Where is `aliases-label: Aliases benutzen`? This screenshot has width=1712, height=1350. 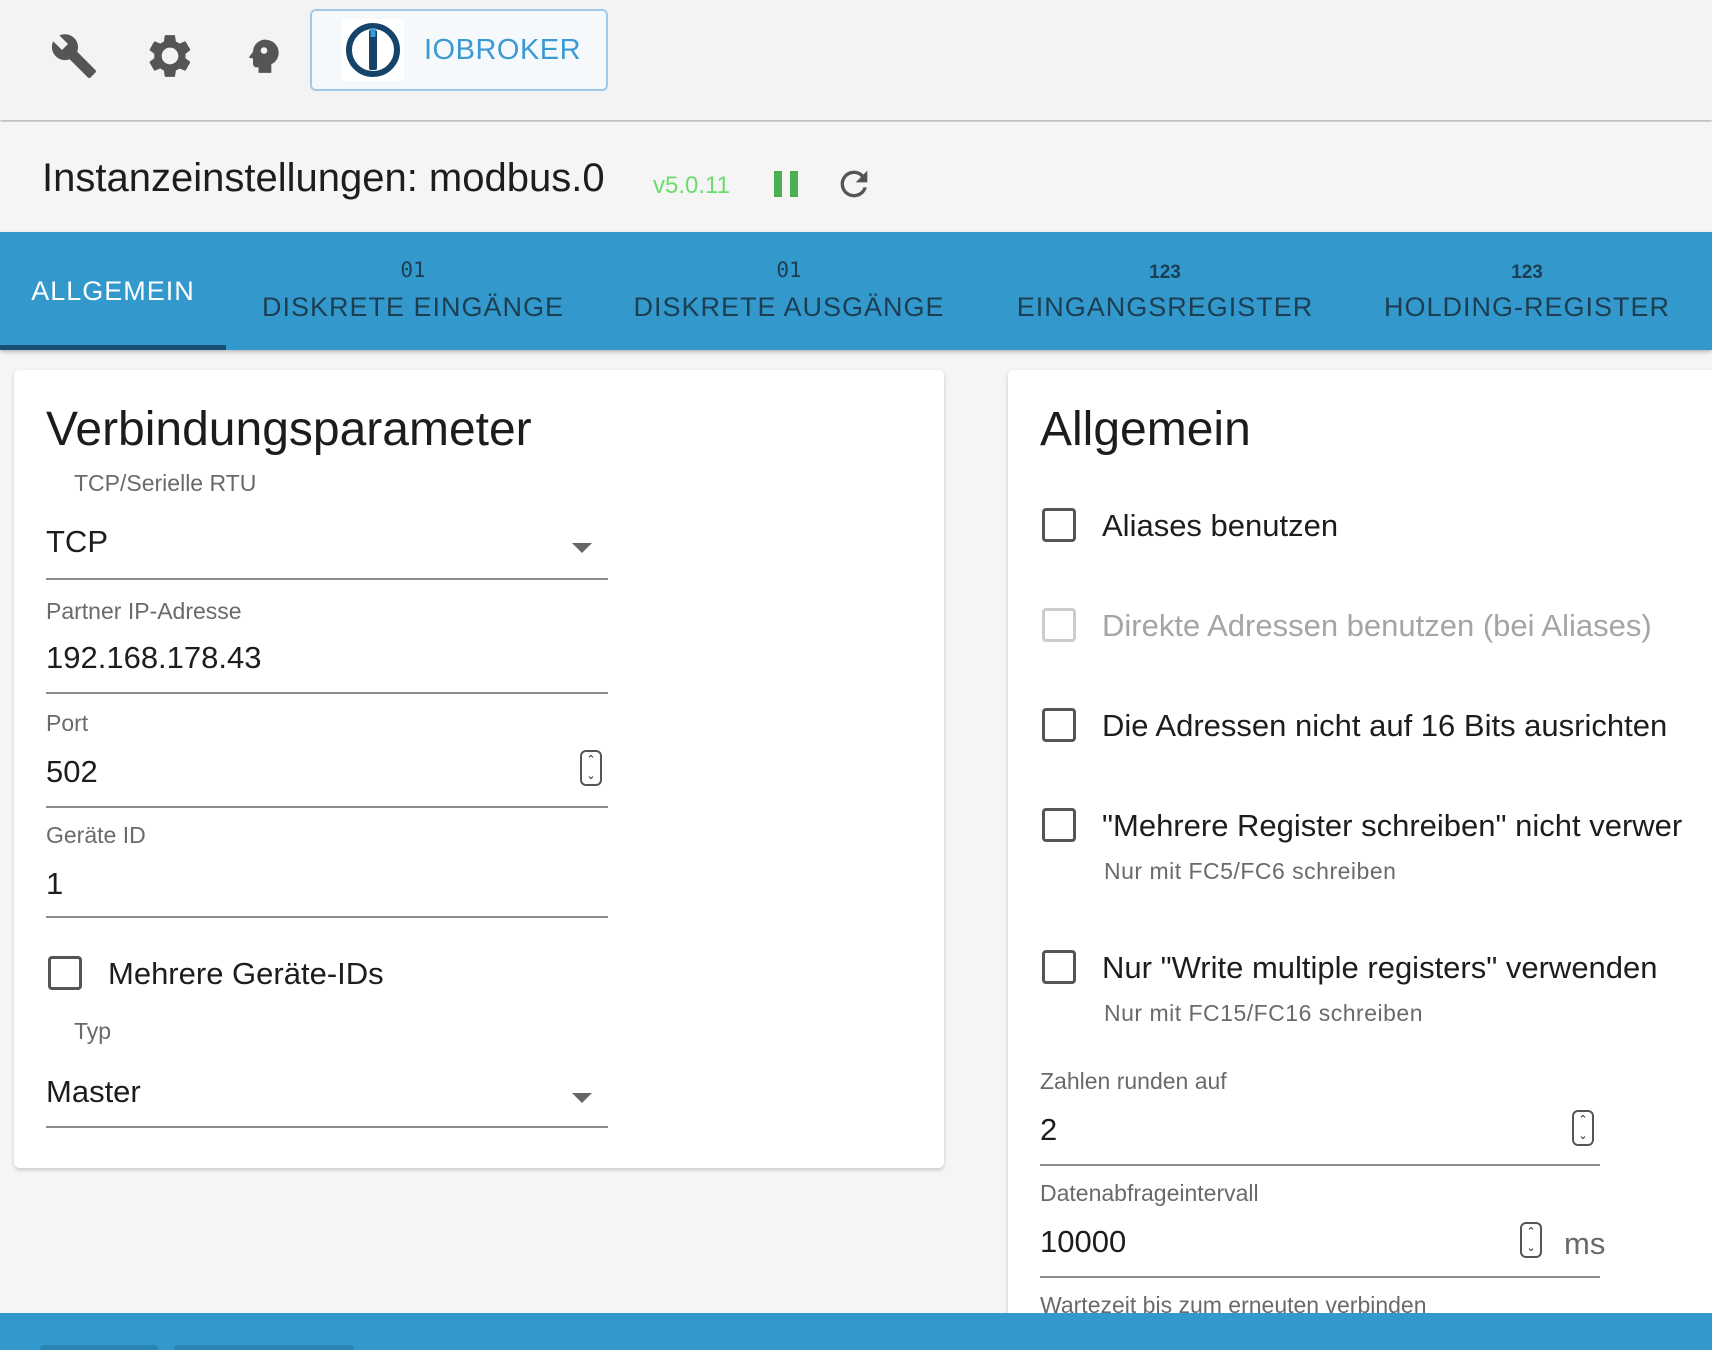
aliases-label: Aliases benutzen is located at coordinates (1220, 525).